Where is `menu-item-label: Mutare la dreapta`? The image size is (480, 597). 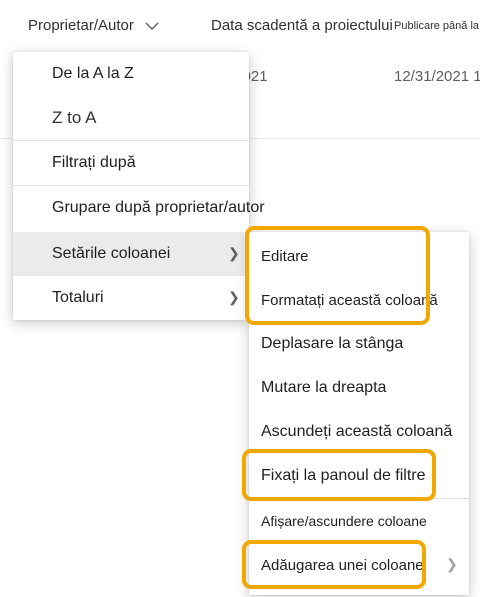 menu-item-label: Mutare la dreapta is located at coordinates (324, 387).